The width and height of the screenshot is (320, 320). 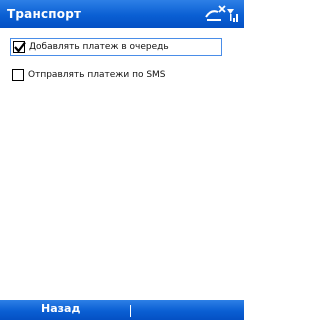 I want to click on option-label: Добавлять платеж в очередь, so click(x=99, y=47).